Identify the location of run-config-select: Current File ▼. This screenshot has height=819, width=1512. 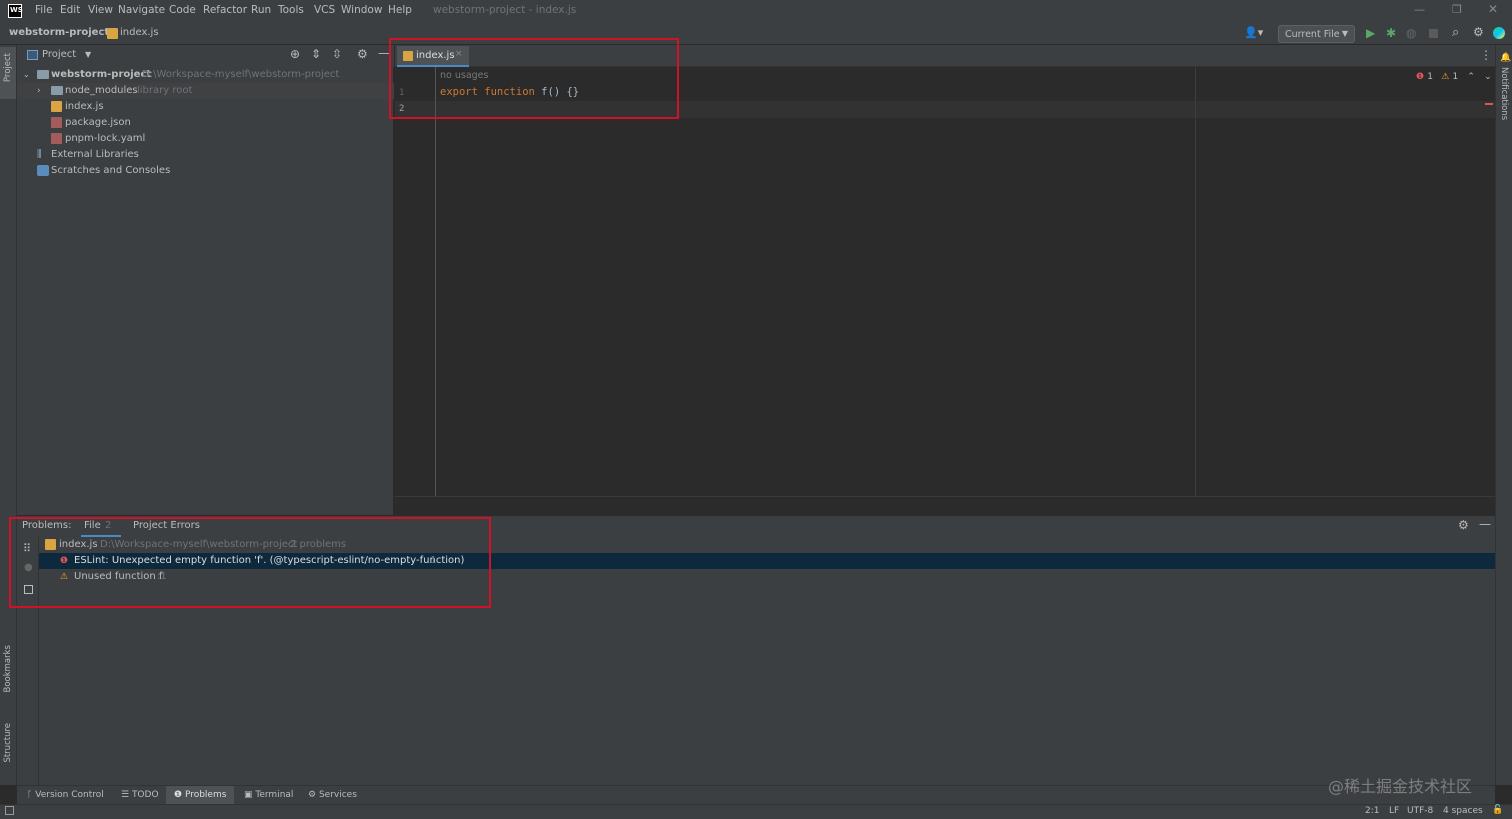
(1316, 34).